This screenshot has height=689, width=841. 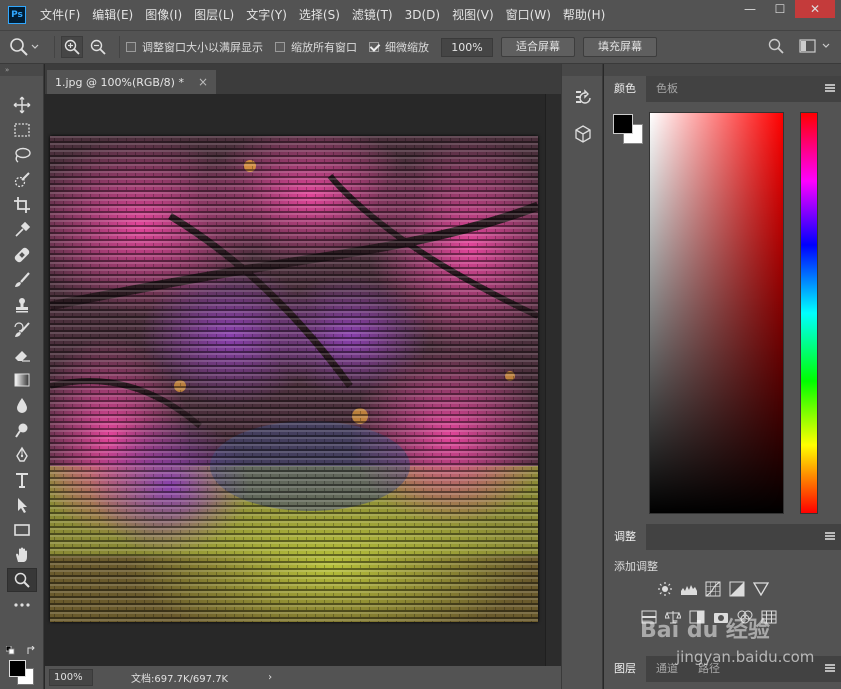 What do you see at coordinates (620, 47) in the screenshot?
I see `fill-screen-button: 填充屏幕` at bounding box center [620, 47].